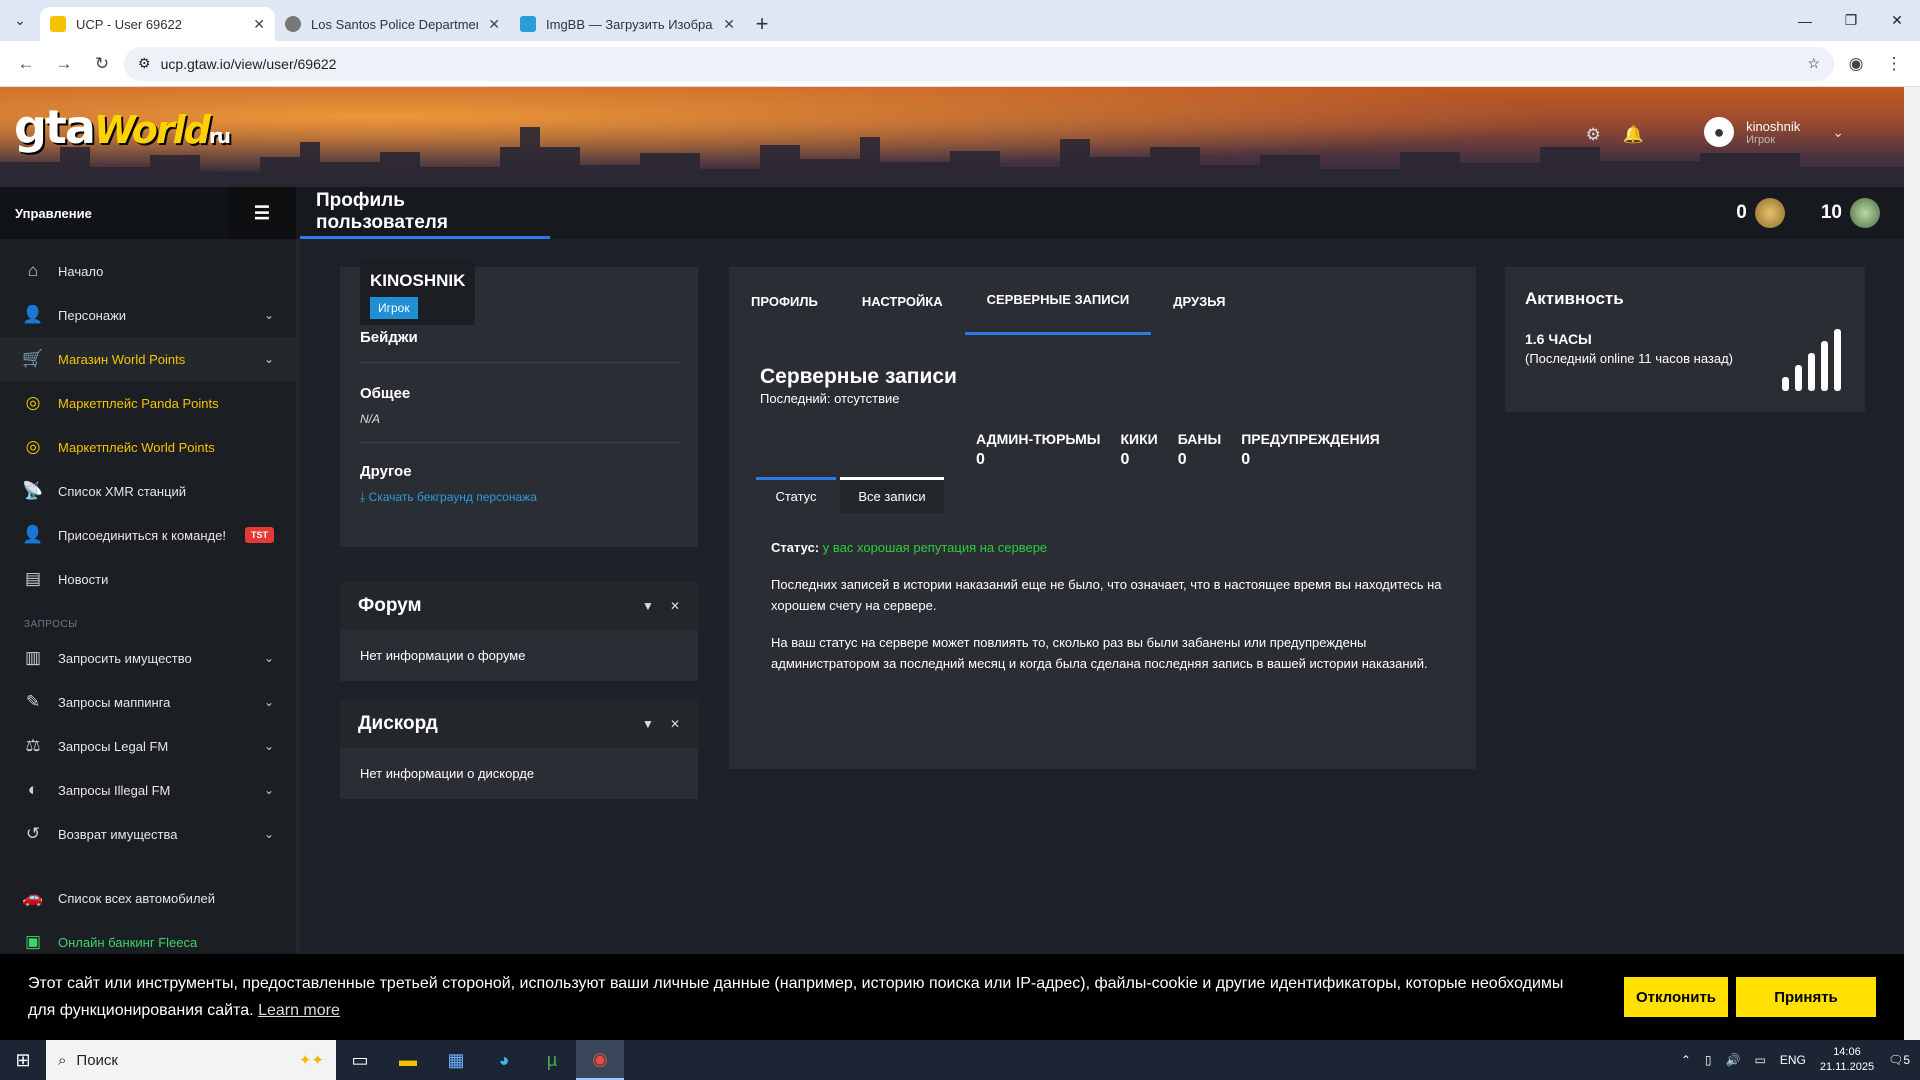 The image size is (1920, 1080). What do you see at coordinates (148, 315) in the screenshot?
I see `sidebar-item-characters: 👤 Персонажи ⌄` at bounding box center [148, 315].